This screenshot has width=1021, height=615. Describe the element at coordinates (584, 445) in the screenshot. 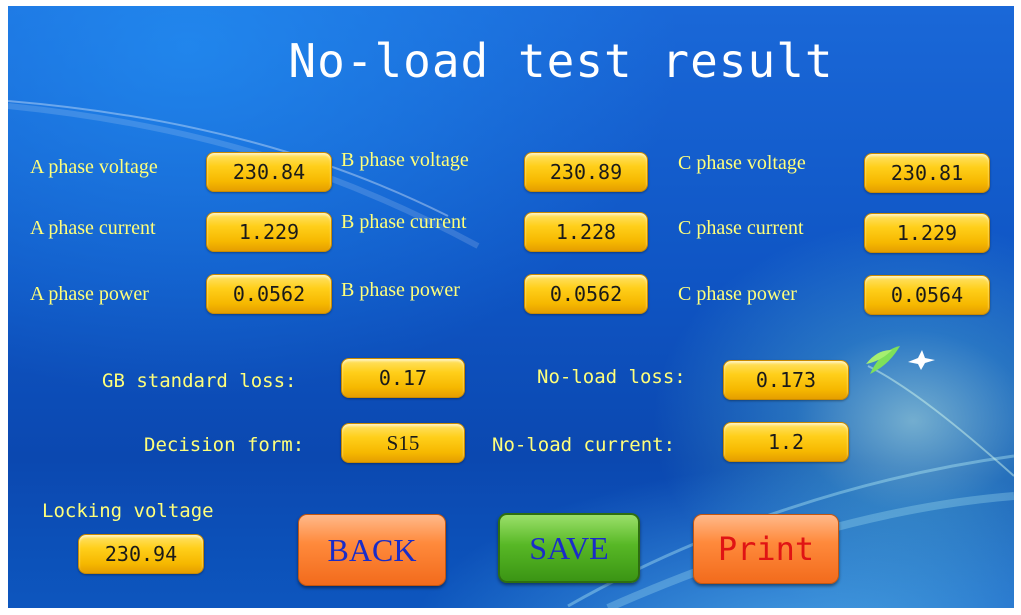

I see `no-load-current-label: No-load current:` at that location.